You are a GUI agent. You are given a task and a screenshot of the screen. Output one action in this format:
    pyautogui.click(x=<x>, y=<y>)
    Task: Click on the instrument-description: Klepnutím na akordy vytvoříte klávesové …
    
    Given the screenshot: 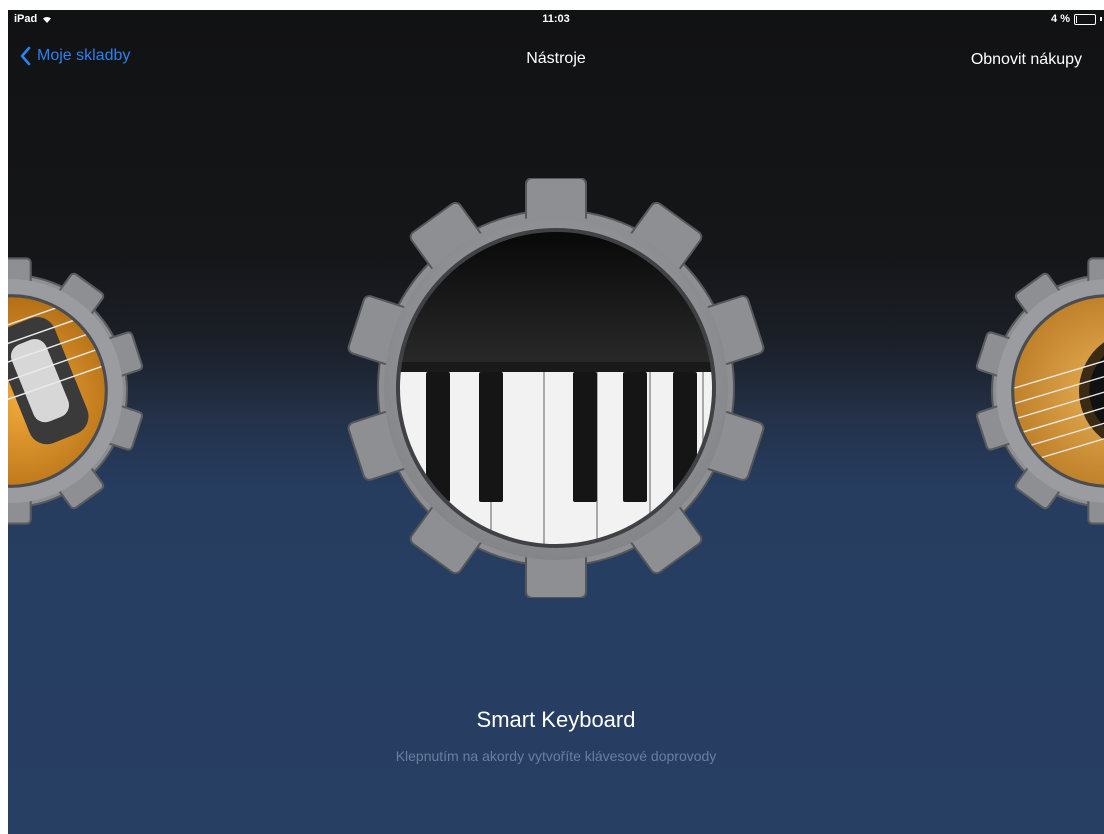 What is the action you would take?
    pyautogui.click(x=556, y=756)
    